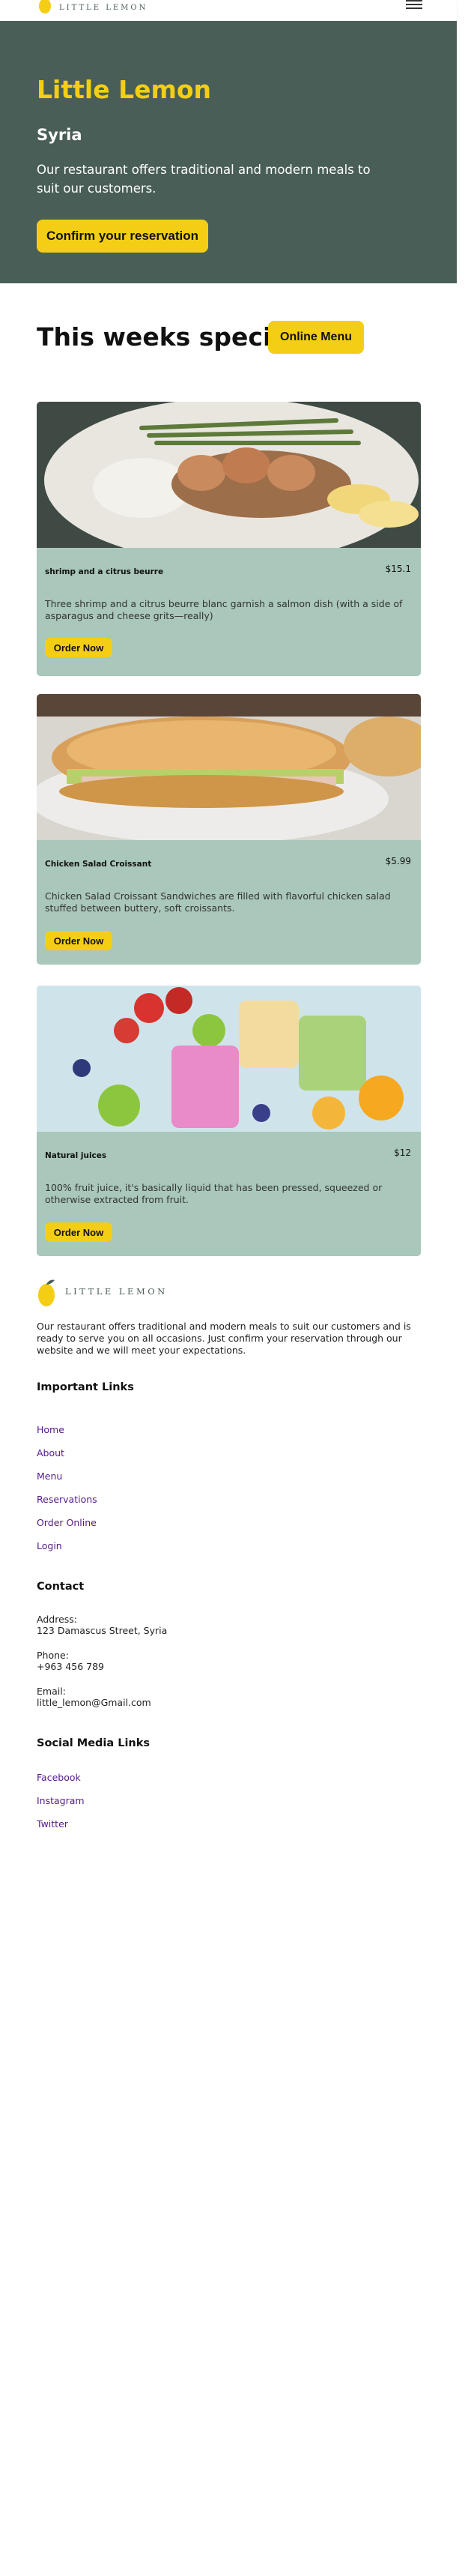  What do you see at coordinates (102, 1630) in the screenshot?
I see `address-value: 123 Damascus Street, Syria` at bounding box center [102, 1630].